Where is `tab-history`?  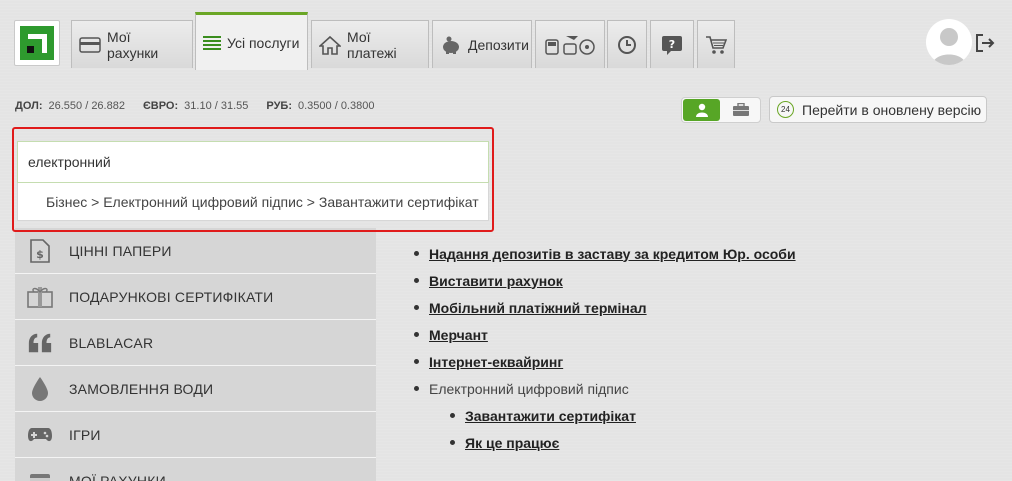 tab-history is located at coordinates (627, 44).